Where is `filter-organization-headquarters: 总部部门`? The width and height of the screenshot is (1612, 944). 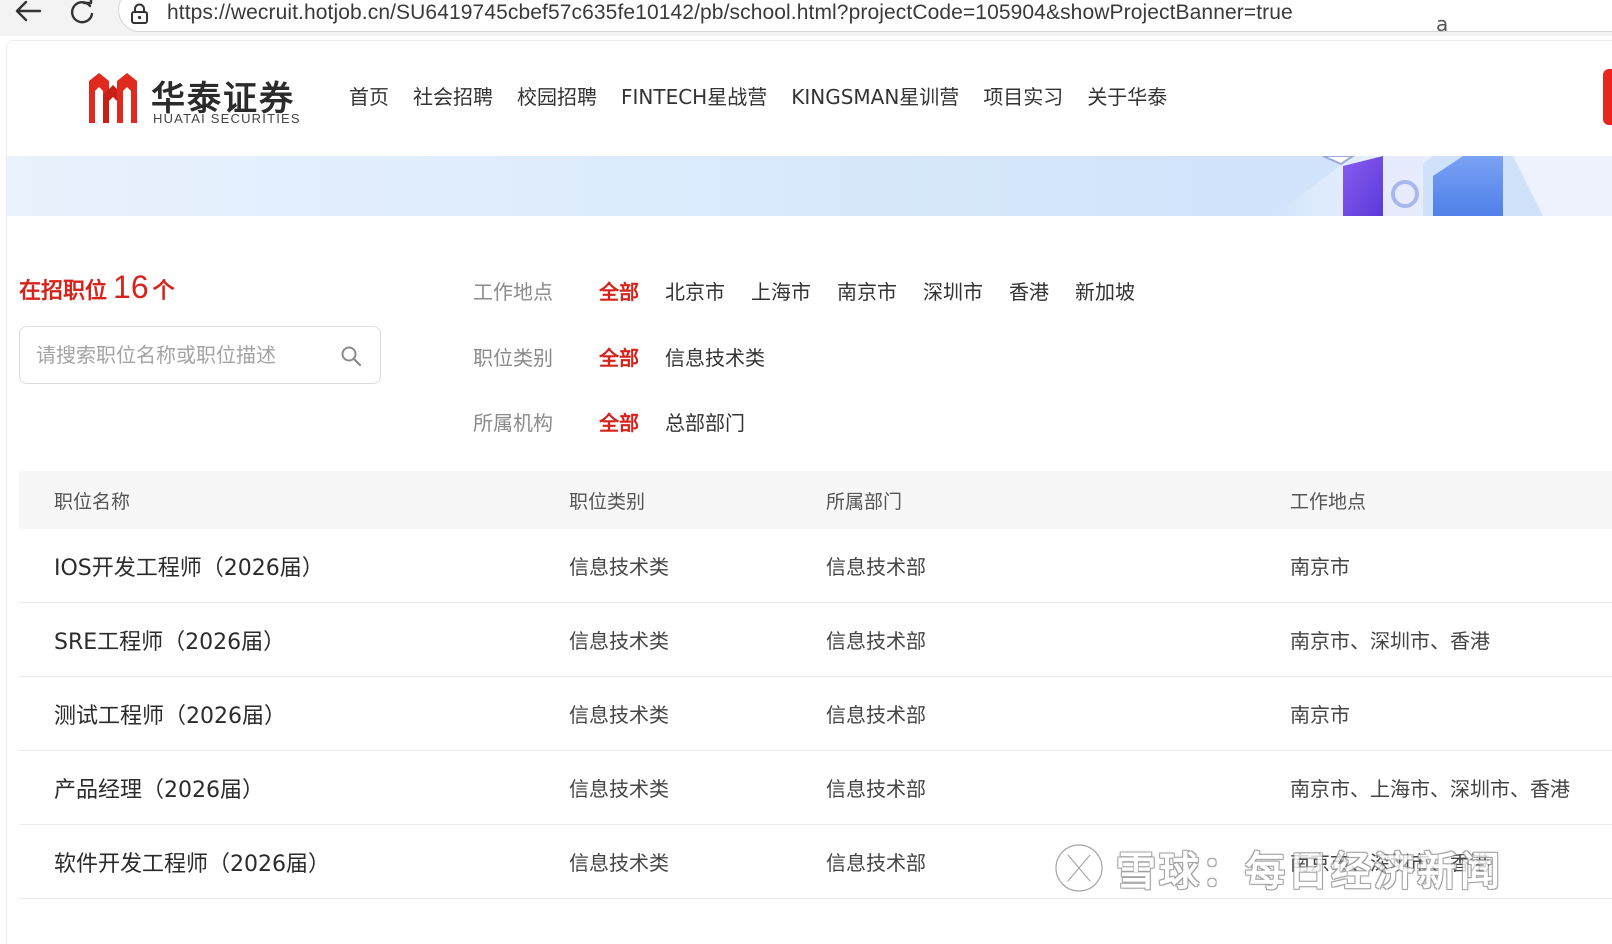 filter-organization-headquarters: 总部部门 is located at coordinates (705, 421).